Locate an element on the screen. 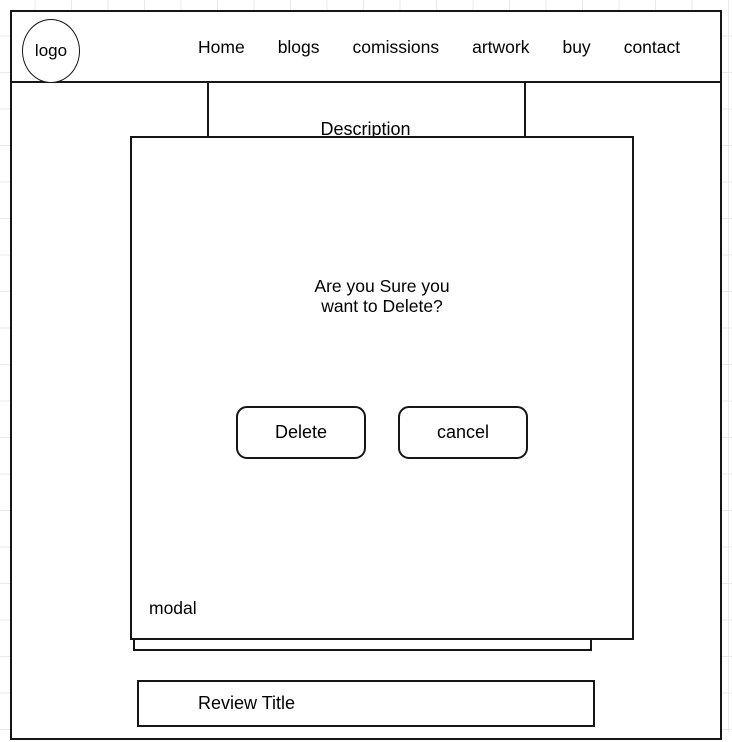 This screenshot has height=742, width=732. column-divider-right is located at coordinates (525, 113).